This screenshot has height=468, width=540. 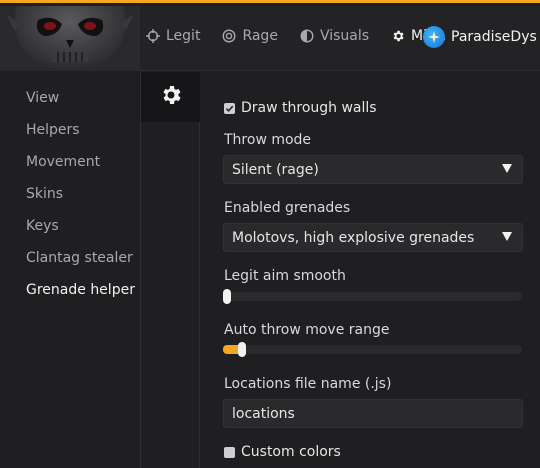 I want to click on custom-colors-label: Custom colors, so click(x=291, y=452).